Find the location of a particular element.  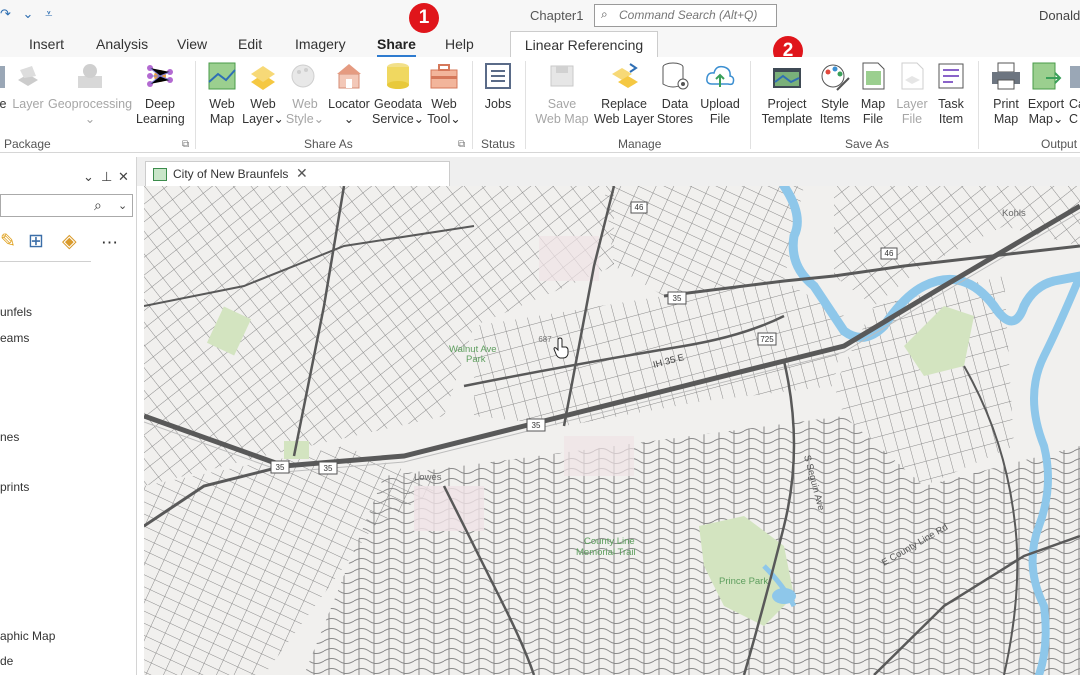

copy-button: Ca C is located at coordinates (1074, 93).